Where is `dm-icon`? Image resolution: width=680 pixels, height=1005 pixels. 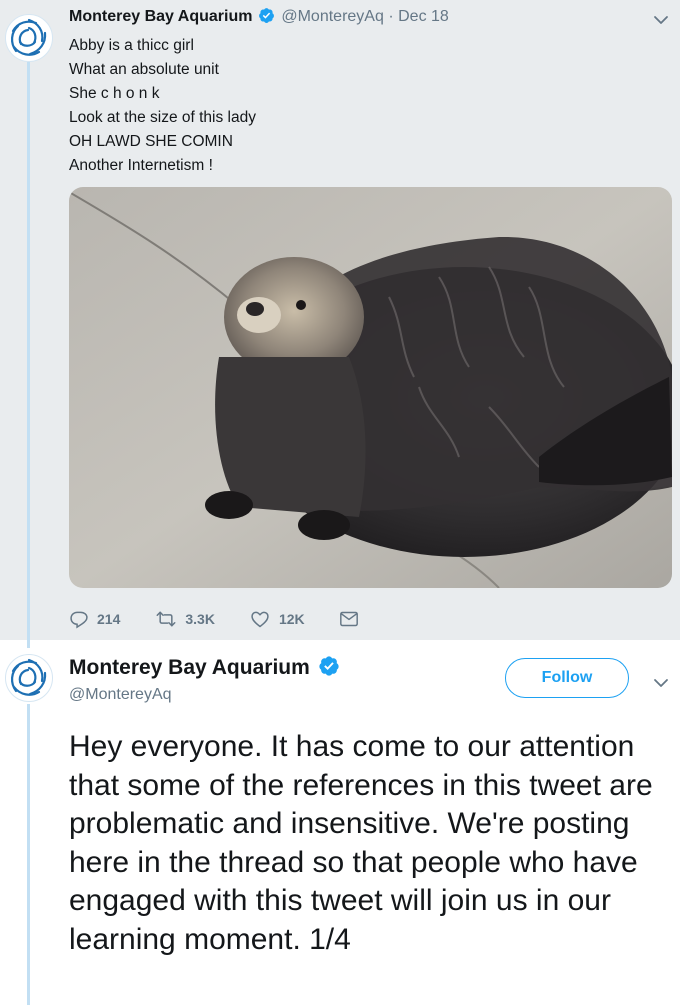 dm-icon is located at coordinates (348, 619).